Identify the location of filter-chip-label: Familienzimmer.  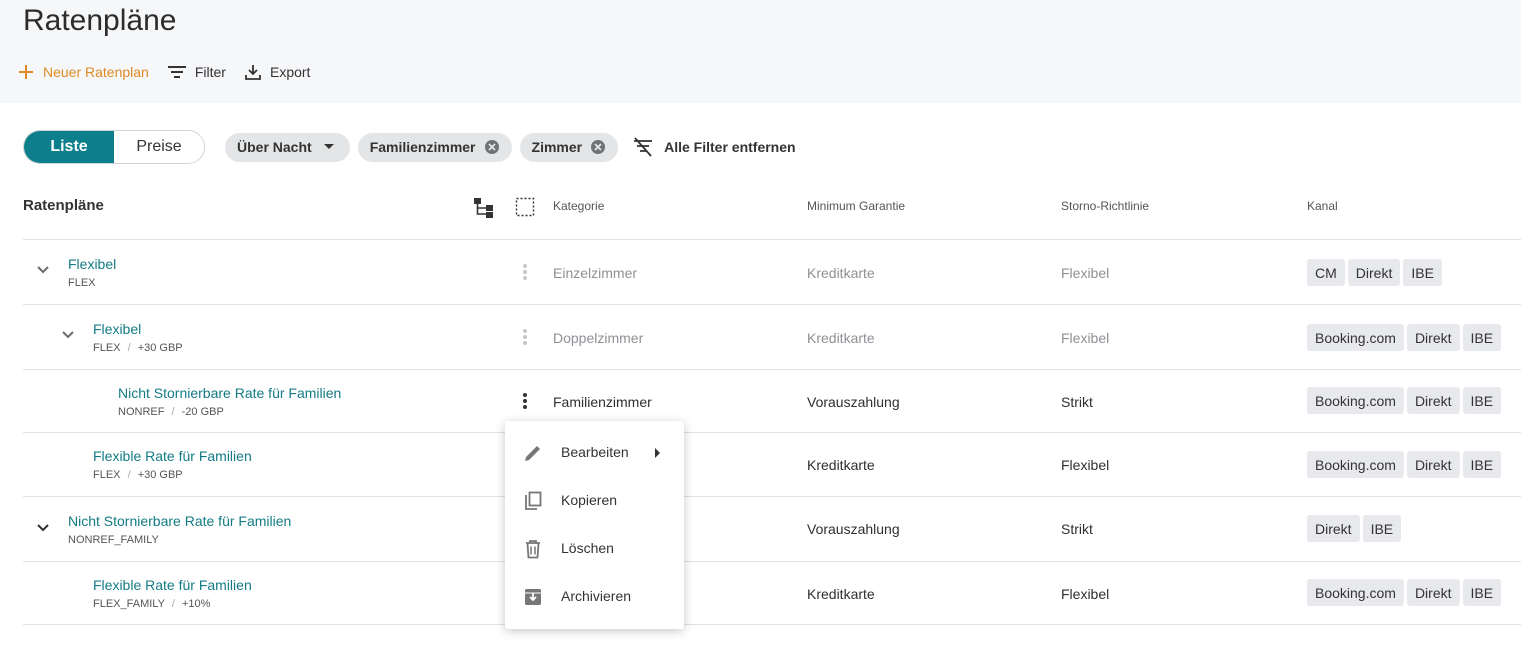
(423, 147).